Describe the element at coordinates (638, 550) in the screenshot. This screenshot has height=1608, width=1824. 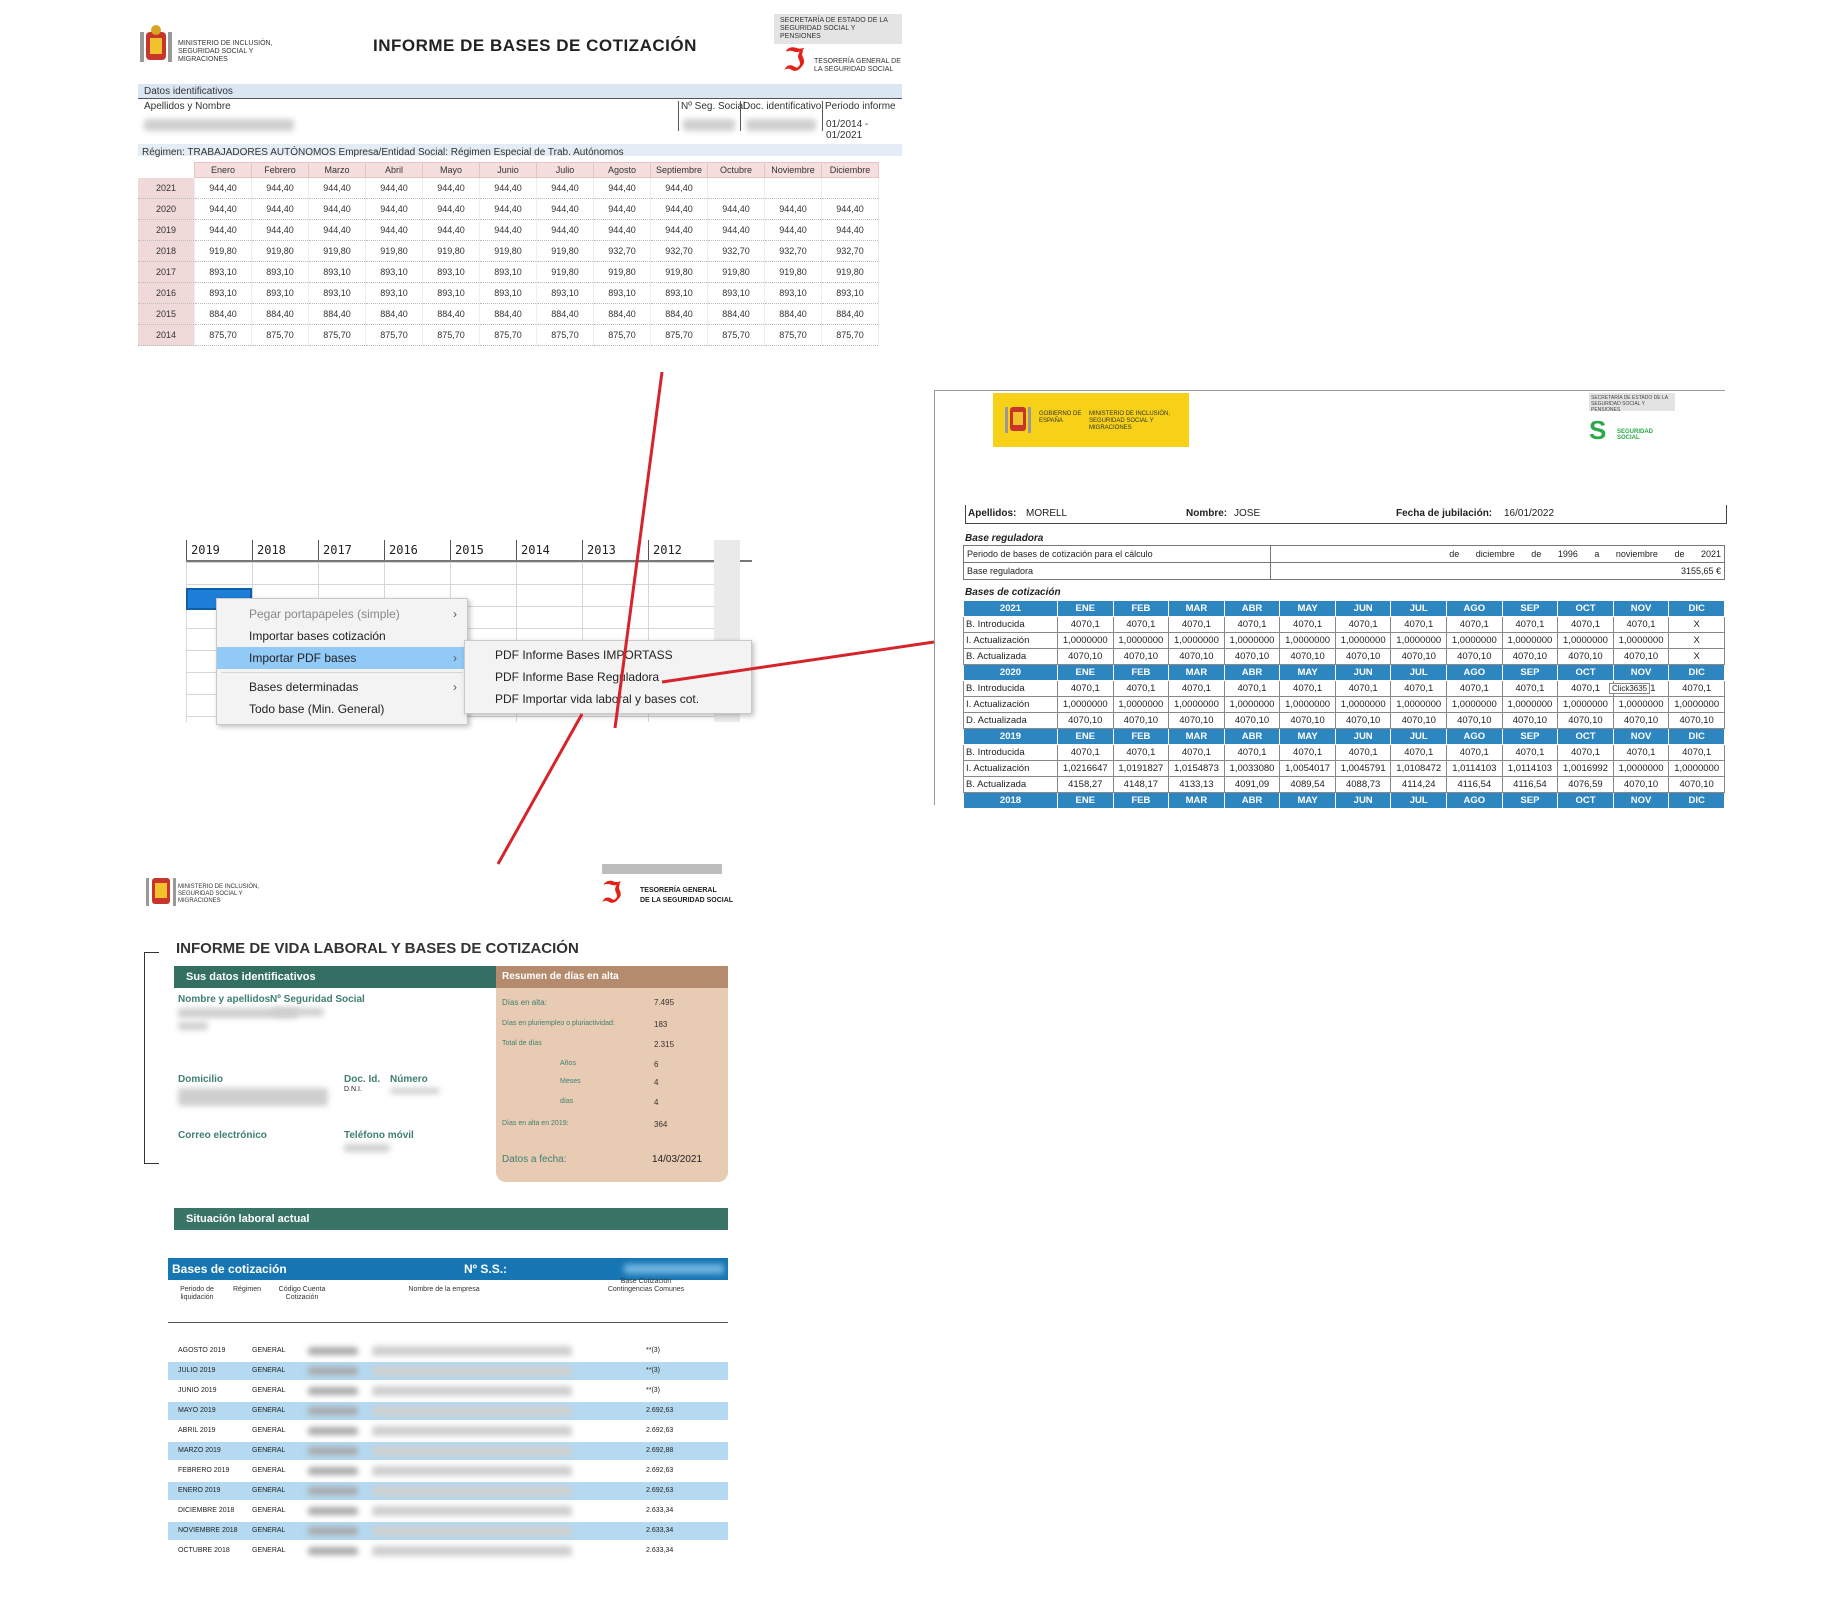
I see `line-importass` at that location.